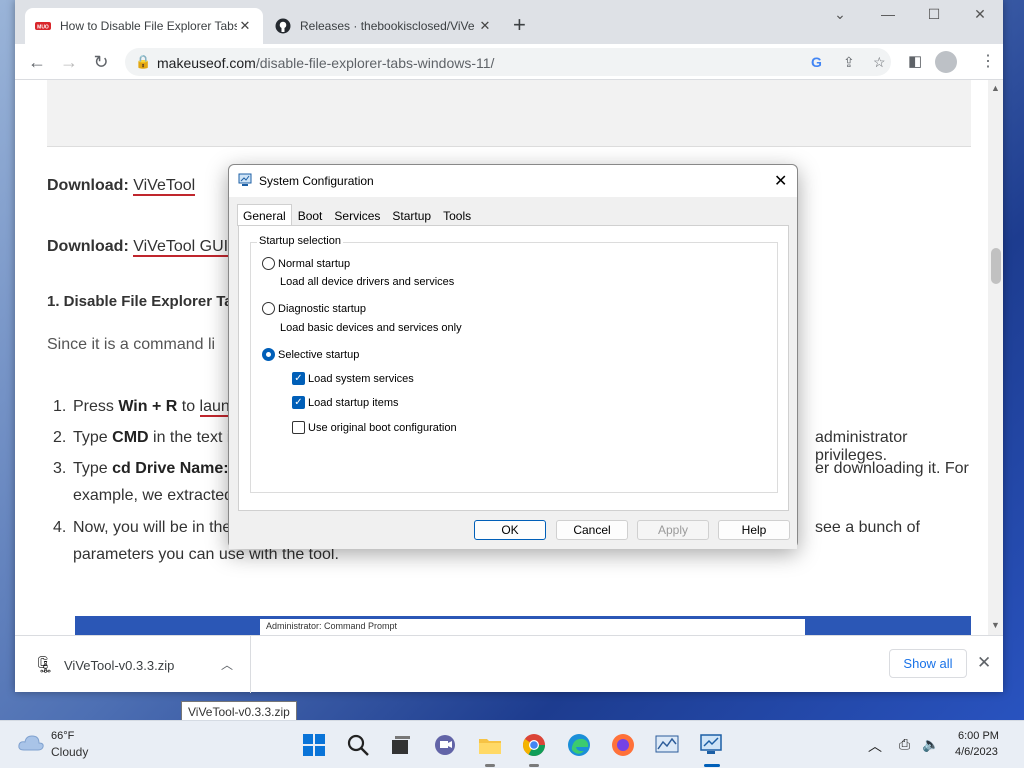  Describe the element at coordinates (509, 113) in the screenshot. I see `ad-banner` at that location.